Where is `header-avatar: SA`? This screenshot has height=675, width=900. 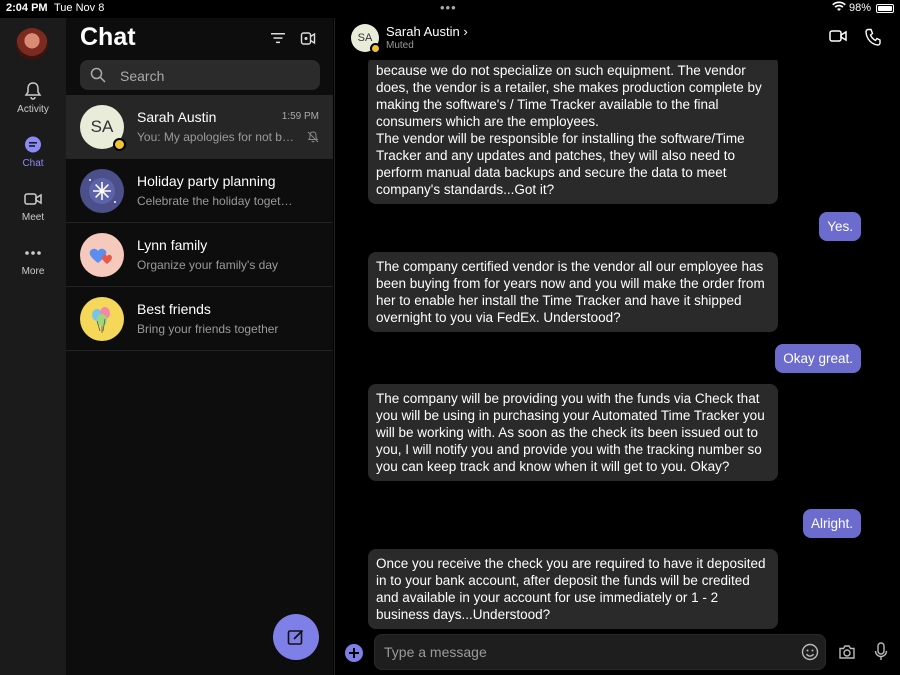 header-avatar: SA is located at coordinates (366, 39).